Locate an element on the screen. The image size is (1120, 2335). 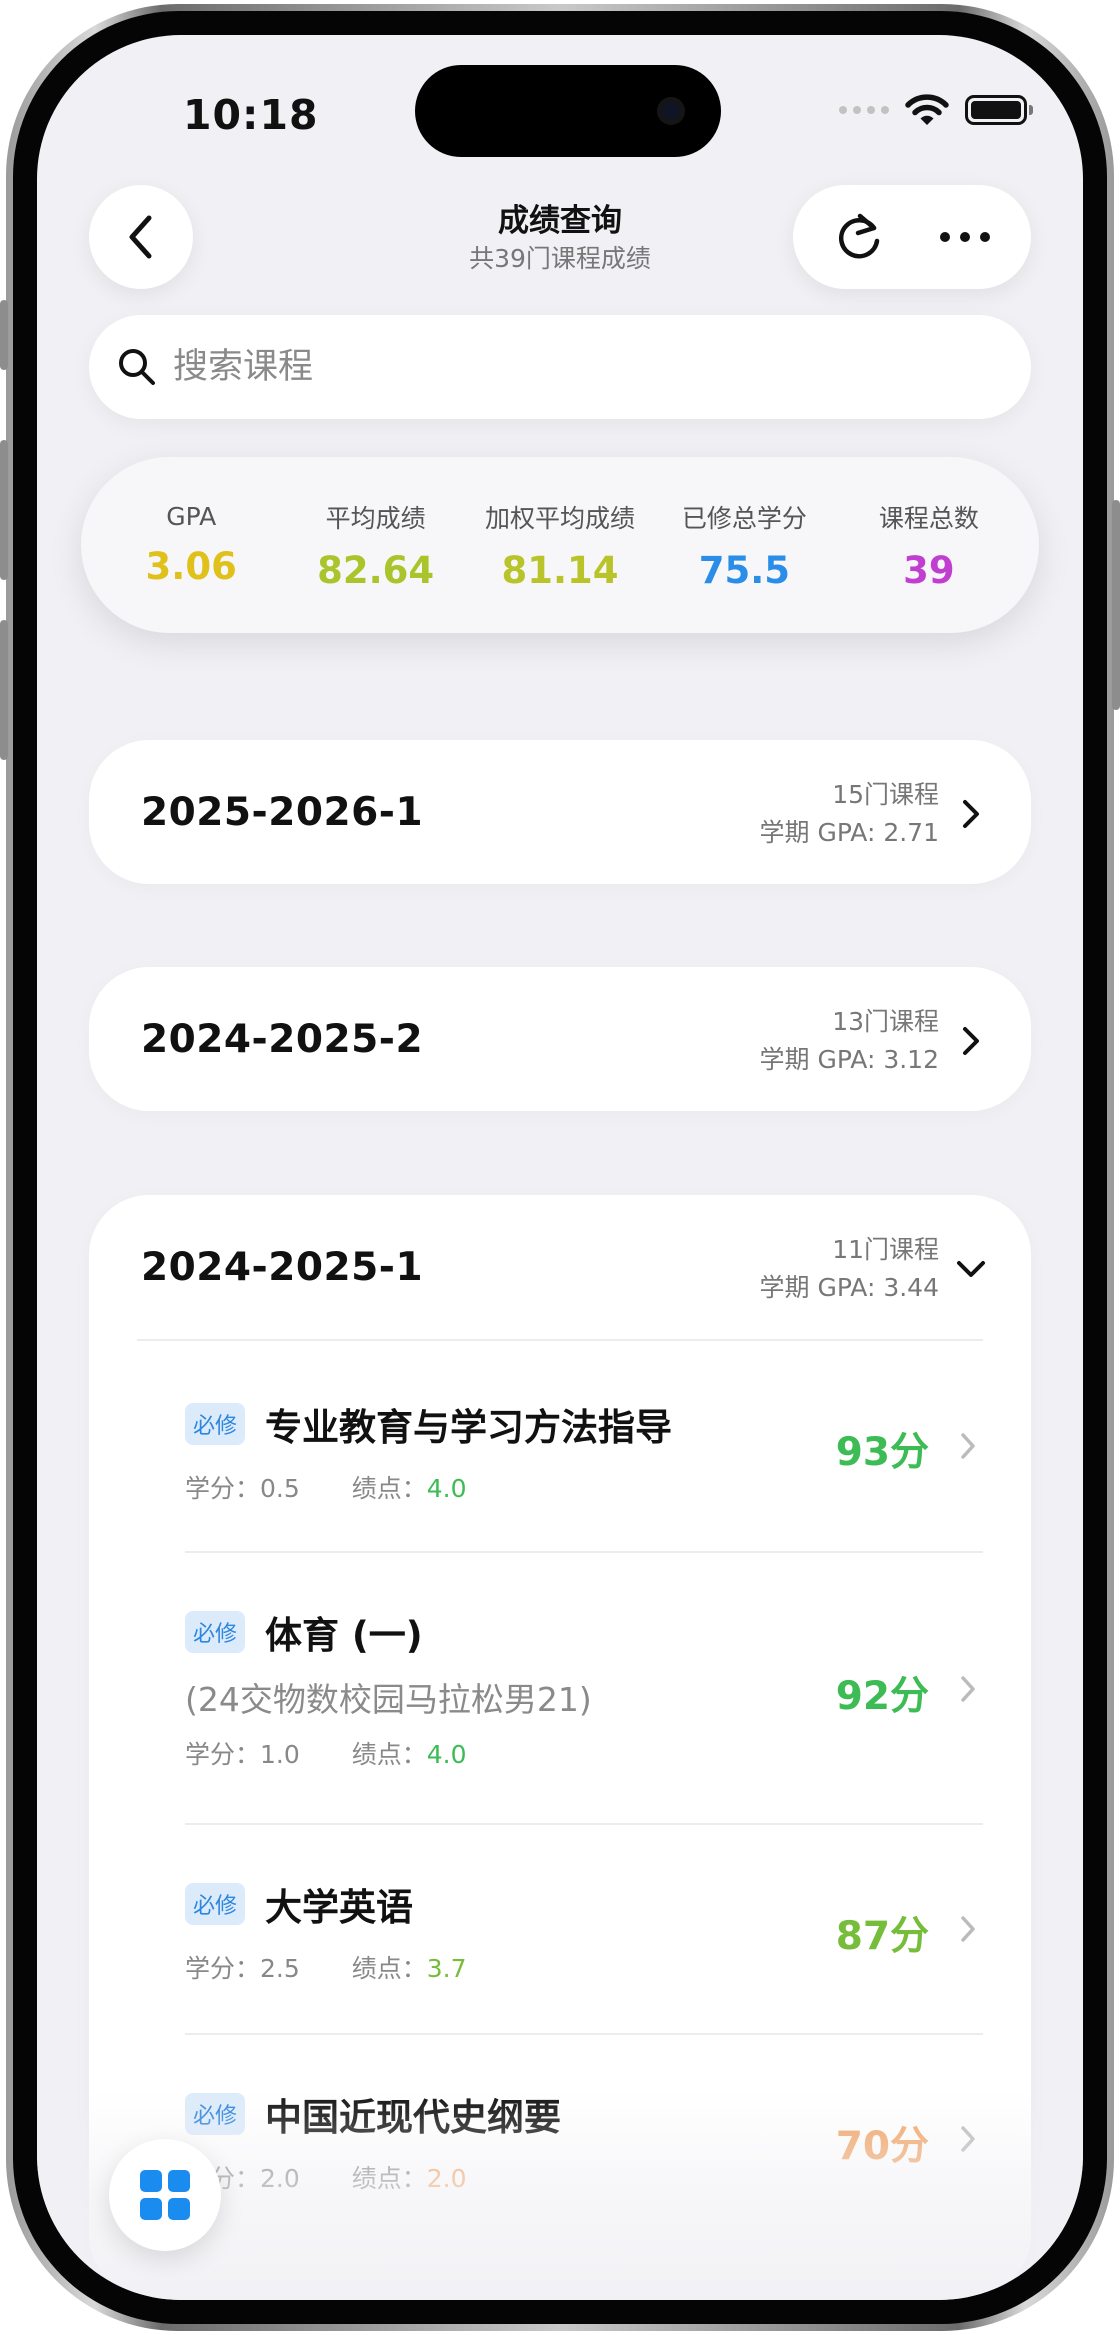
stat-gpa: GPA 3.06 is located at coordinates (191, 545).